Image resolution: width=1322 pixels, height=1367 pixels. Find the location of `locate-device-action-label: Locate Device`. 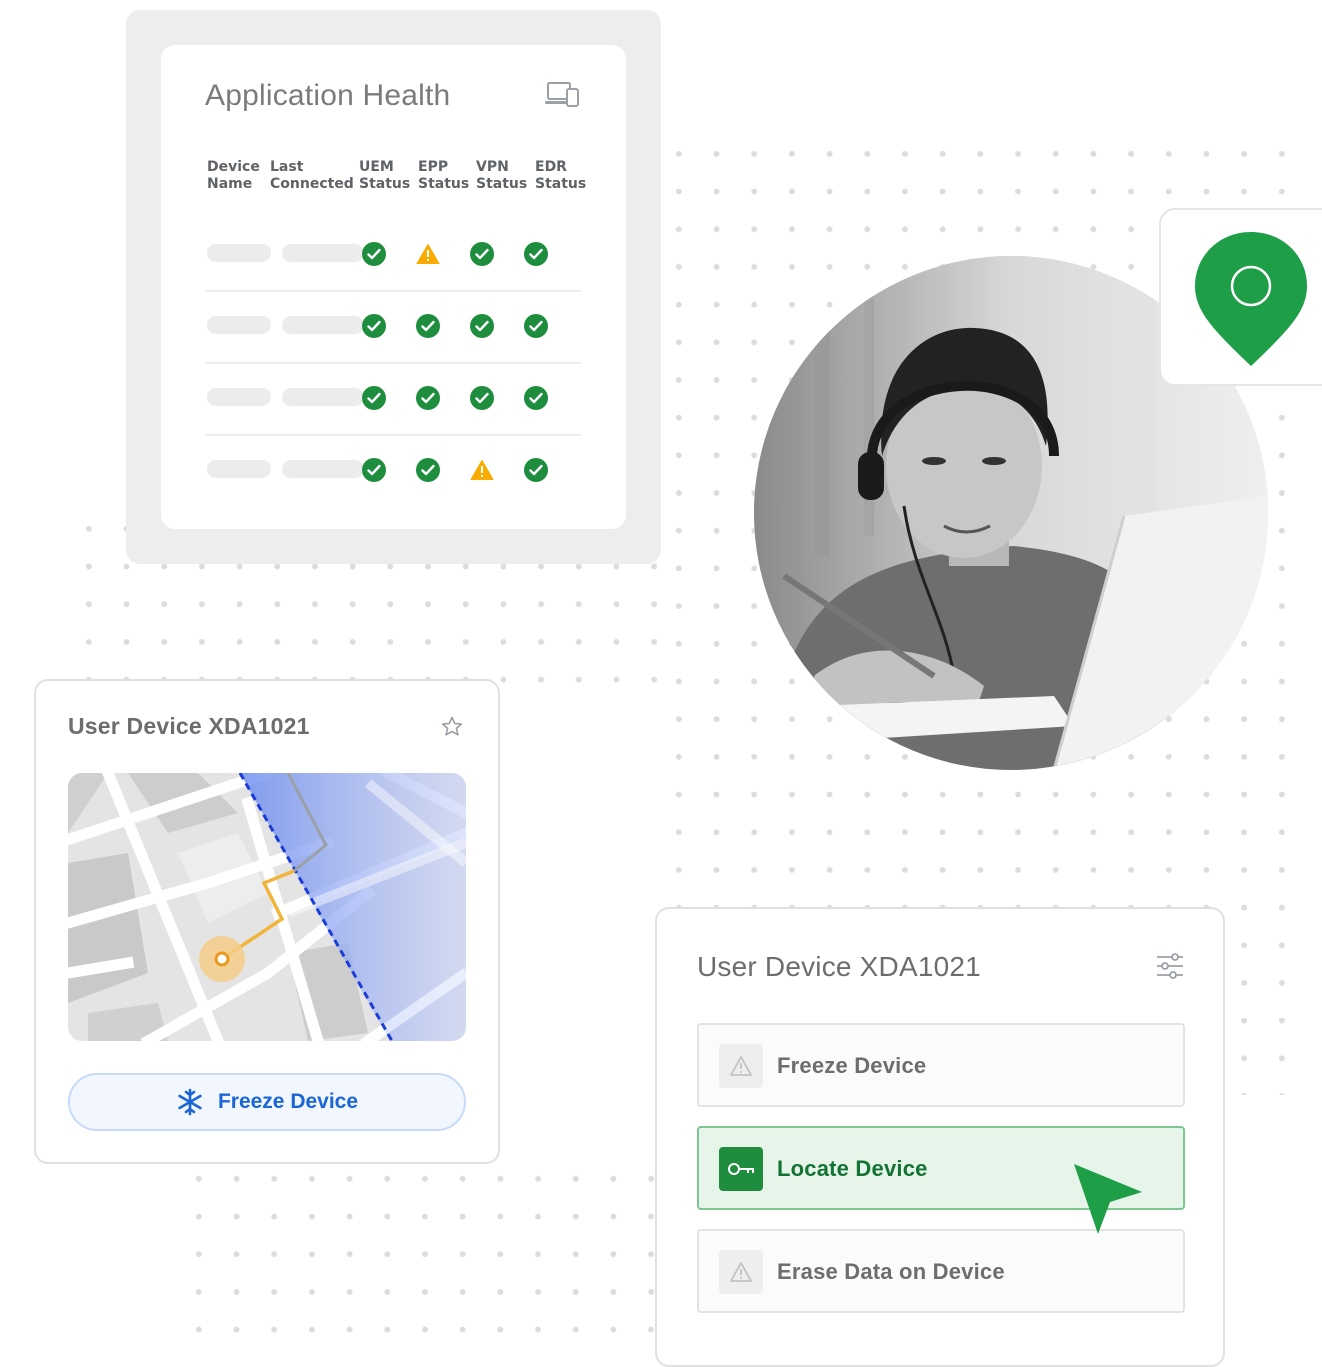

locate-device-action-label: Locate Device is located at coordinates (852, 1168).